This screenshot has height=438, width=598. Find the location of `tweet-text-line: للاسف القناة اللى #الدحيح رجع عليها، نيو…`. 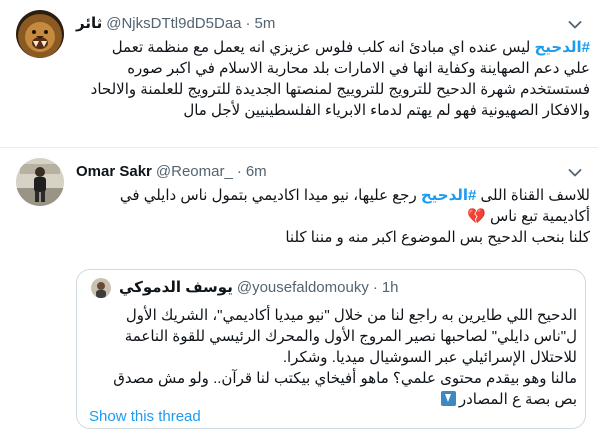

tweet-text-line: للاسف القناة اللى #الدحيح رجع عليها، نيو… is located at coordinates (354, 195).